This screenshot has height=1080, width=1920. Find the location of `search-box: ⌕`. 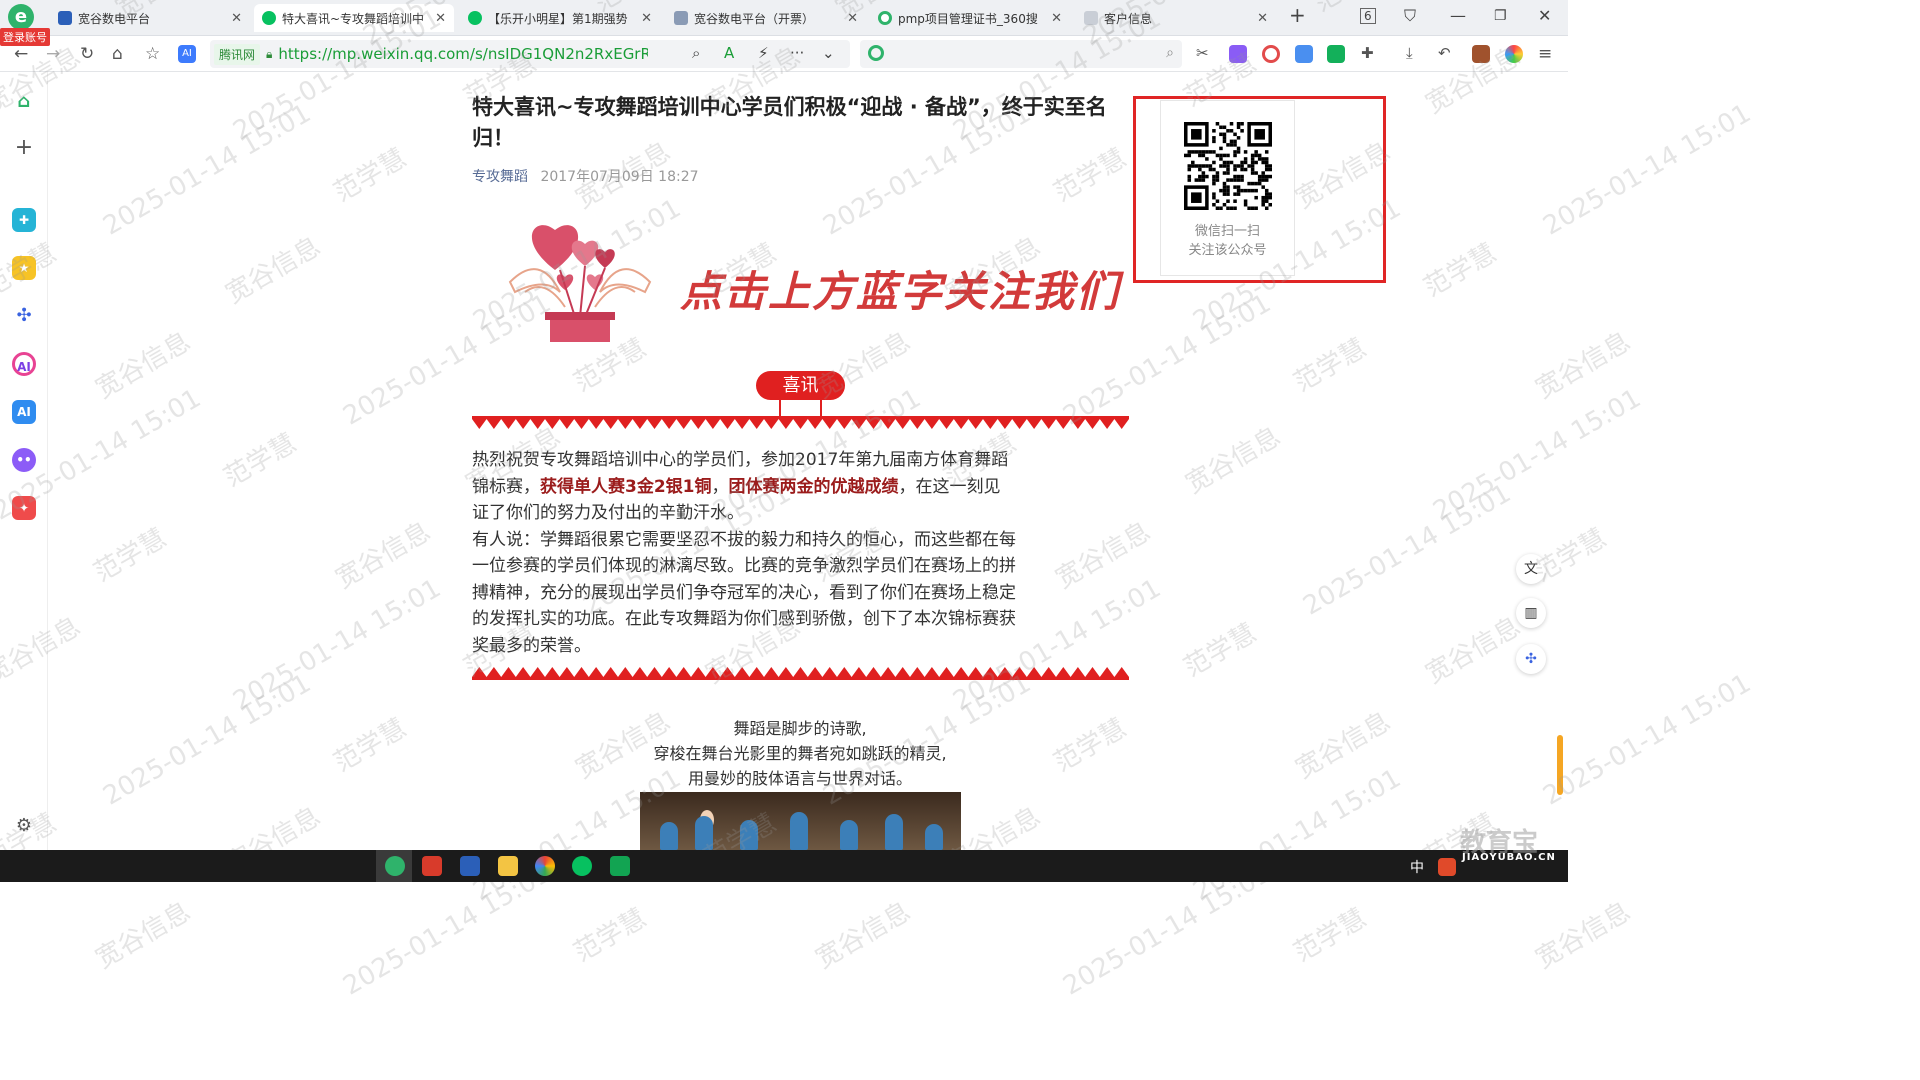

search-box: ⌕ is located at coordinates (1021, 54).